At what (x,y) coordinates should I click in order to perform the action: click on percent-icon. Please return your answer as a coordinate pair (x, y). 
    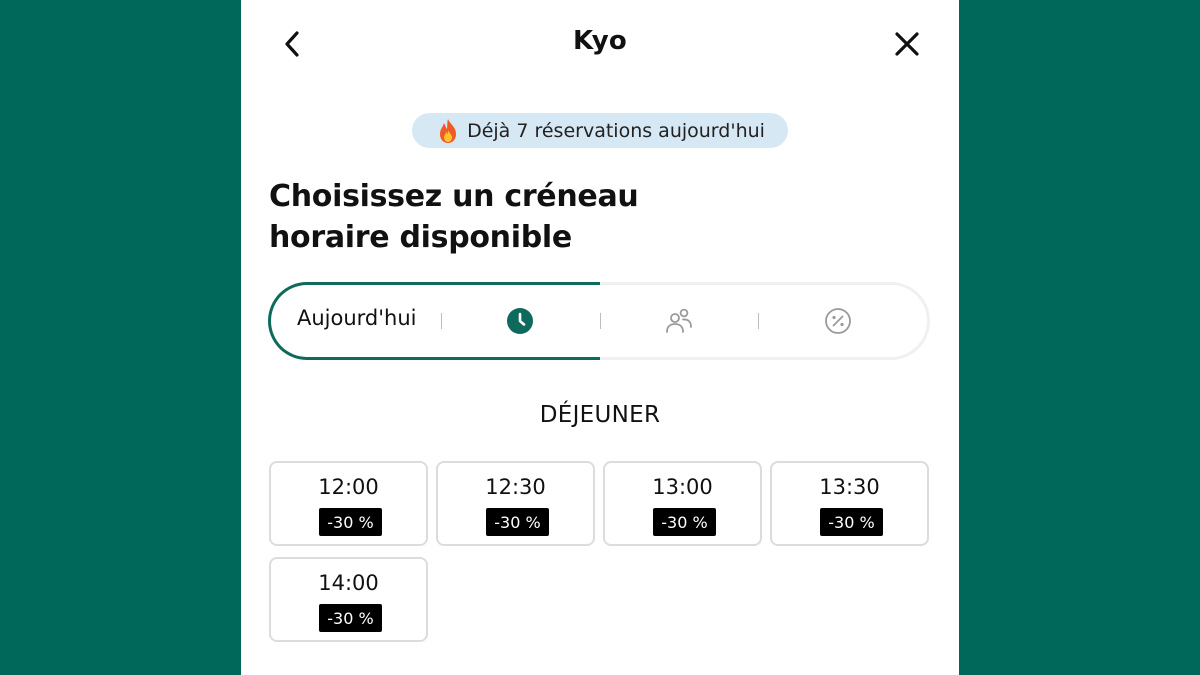
    Looking at the image, I should click on (838, 321).